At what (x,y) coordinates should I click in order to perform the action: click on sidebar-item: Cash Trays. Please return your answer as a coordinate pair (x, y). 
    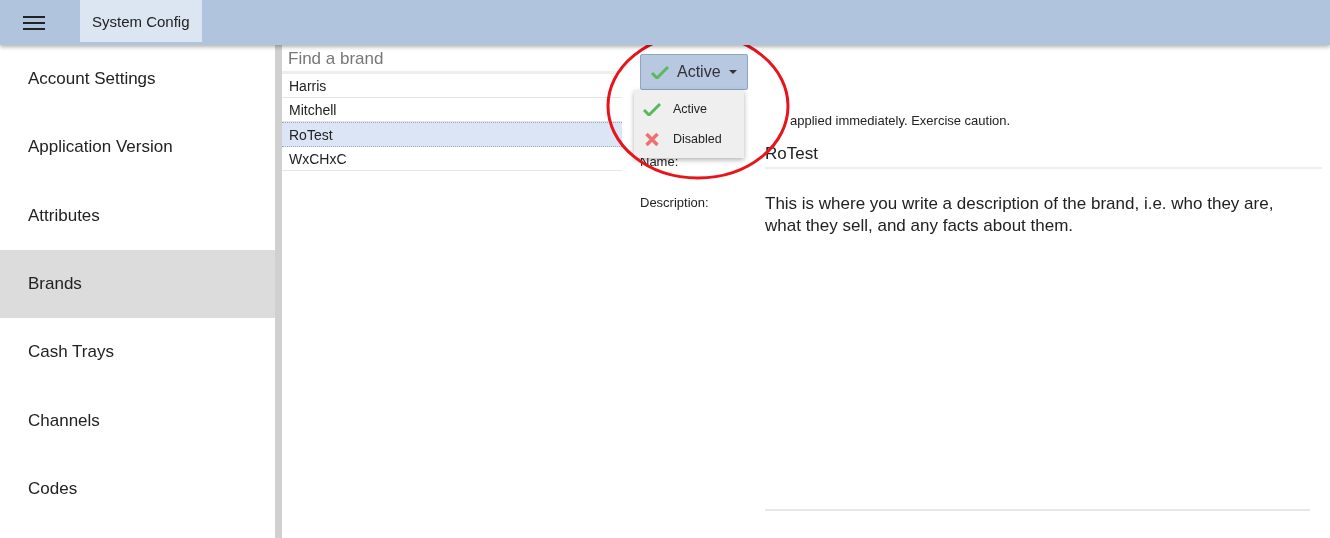
    Looking at the image, I should click on (137, 352).